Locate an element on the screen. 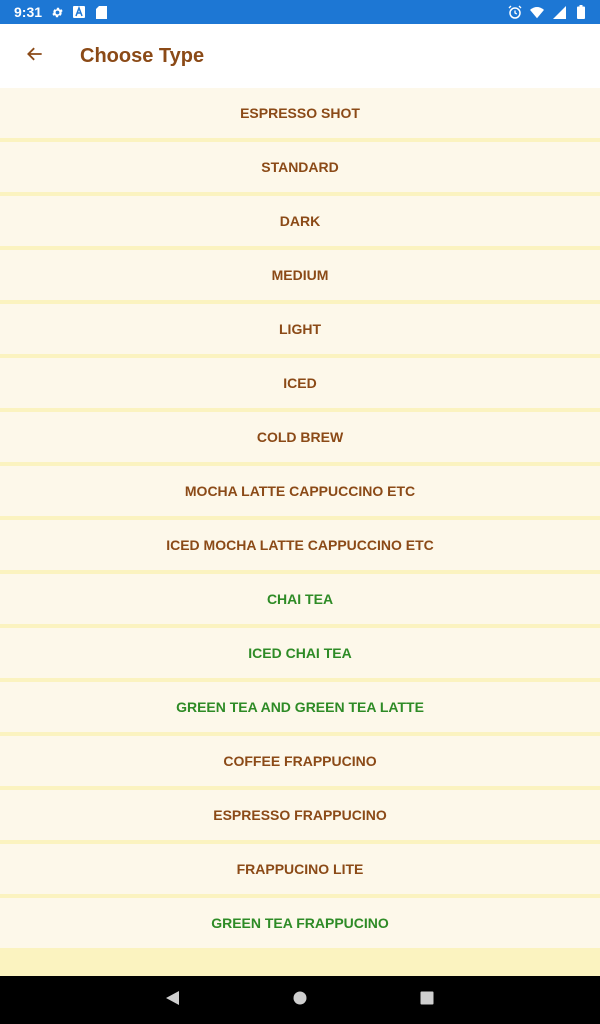  nav-home-button is located at coordinates (300, 1000).